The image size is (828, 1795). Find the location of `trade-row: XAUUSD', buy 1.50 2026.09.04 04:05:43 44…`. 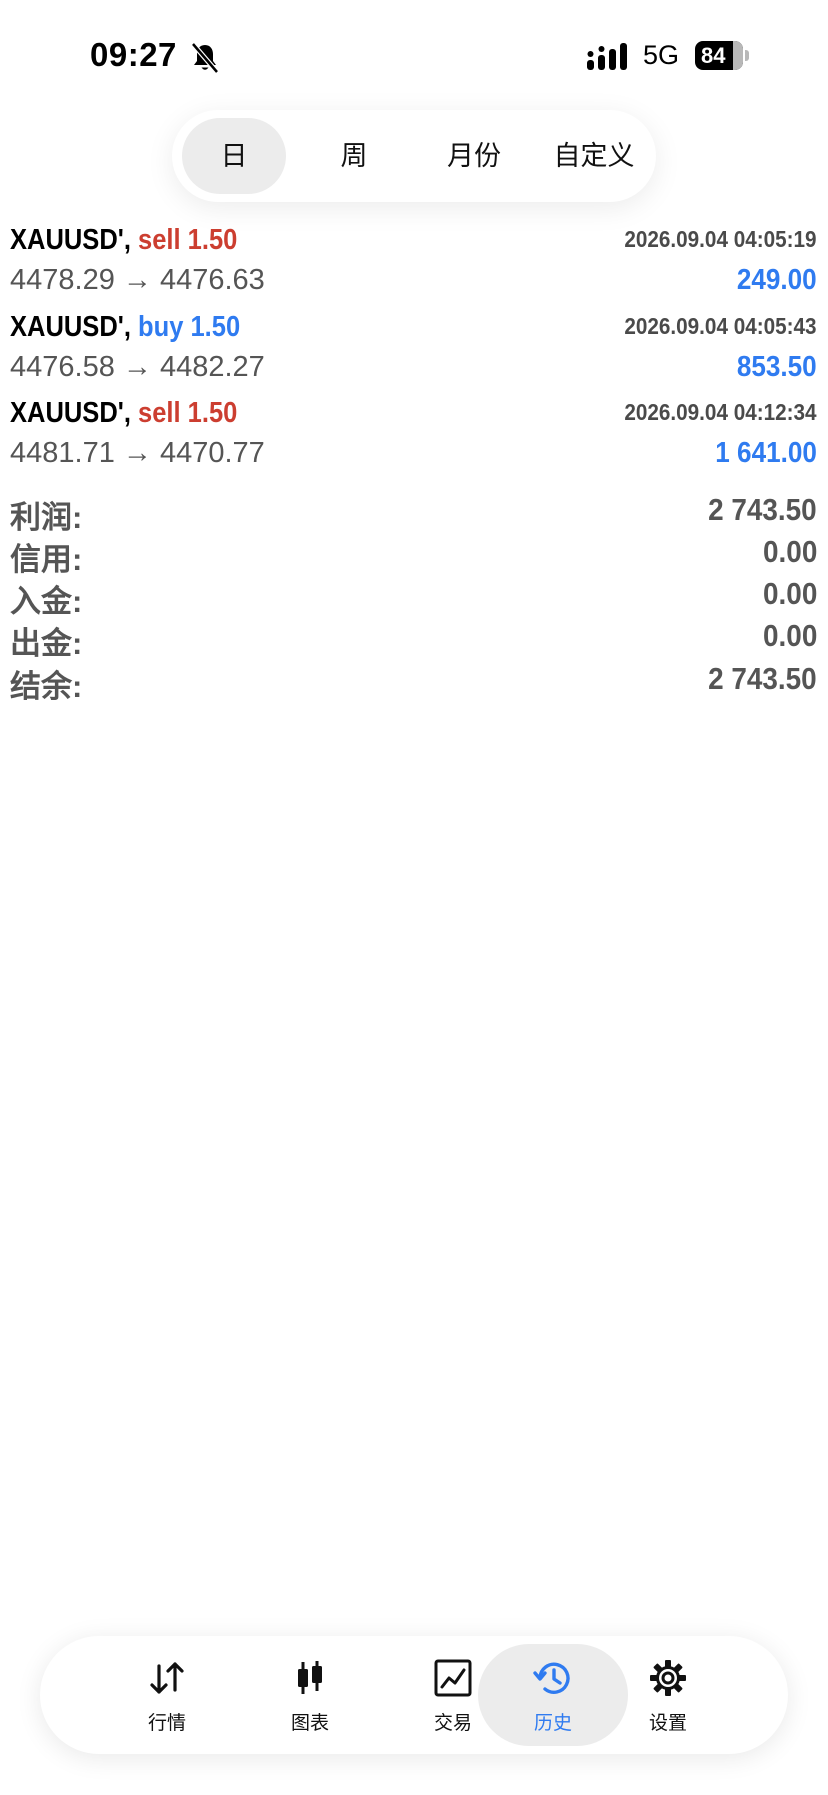

trade-row: XAUUSD', buy 1.50 2026.09.04 04:05:43 44… is located at coordinates (414, 354).